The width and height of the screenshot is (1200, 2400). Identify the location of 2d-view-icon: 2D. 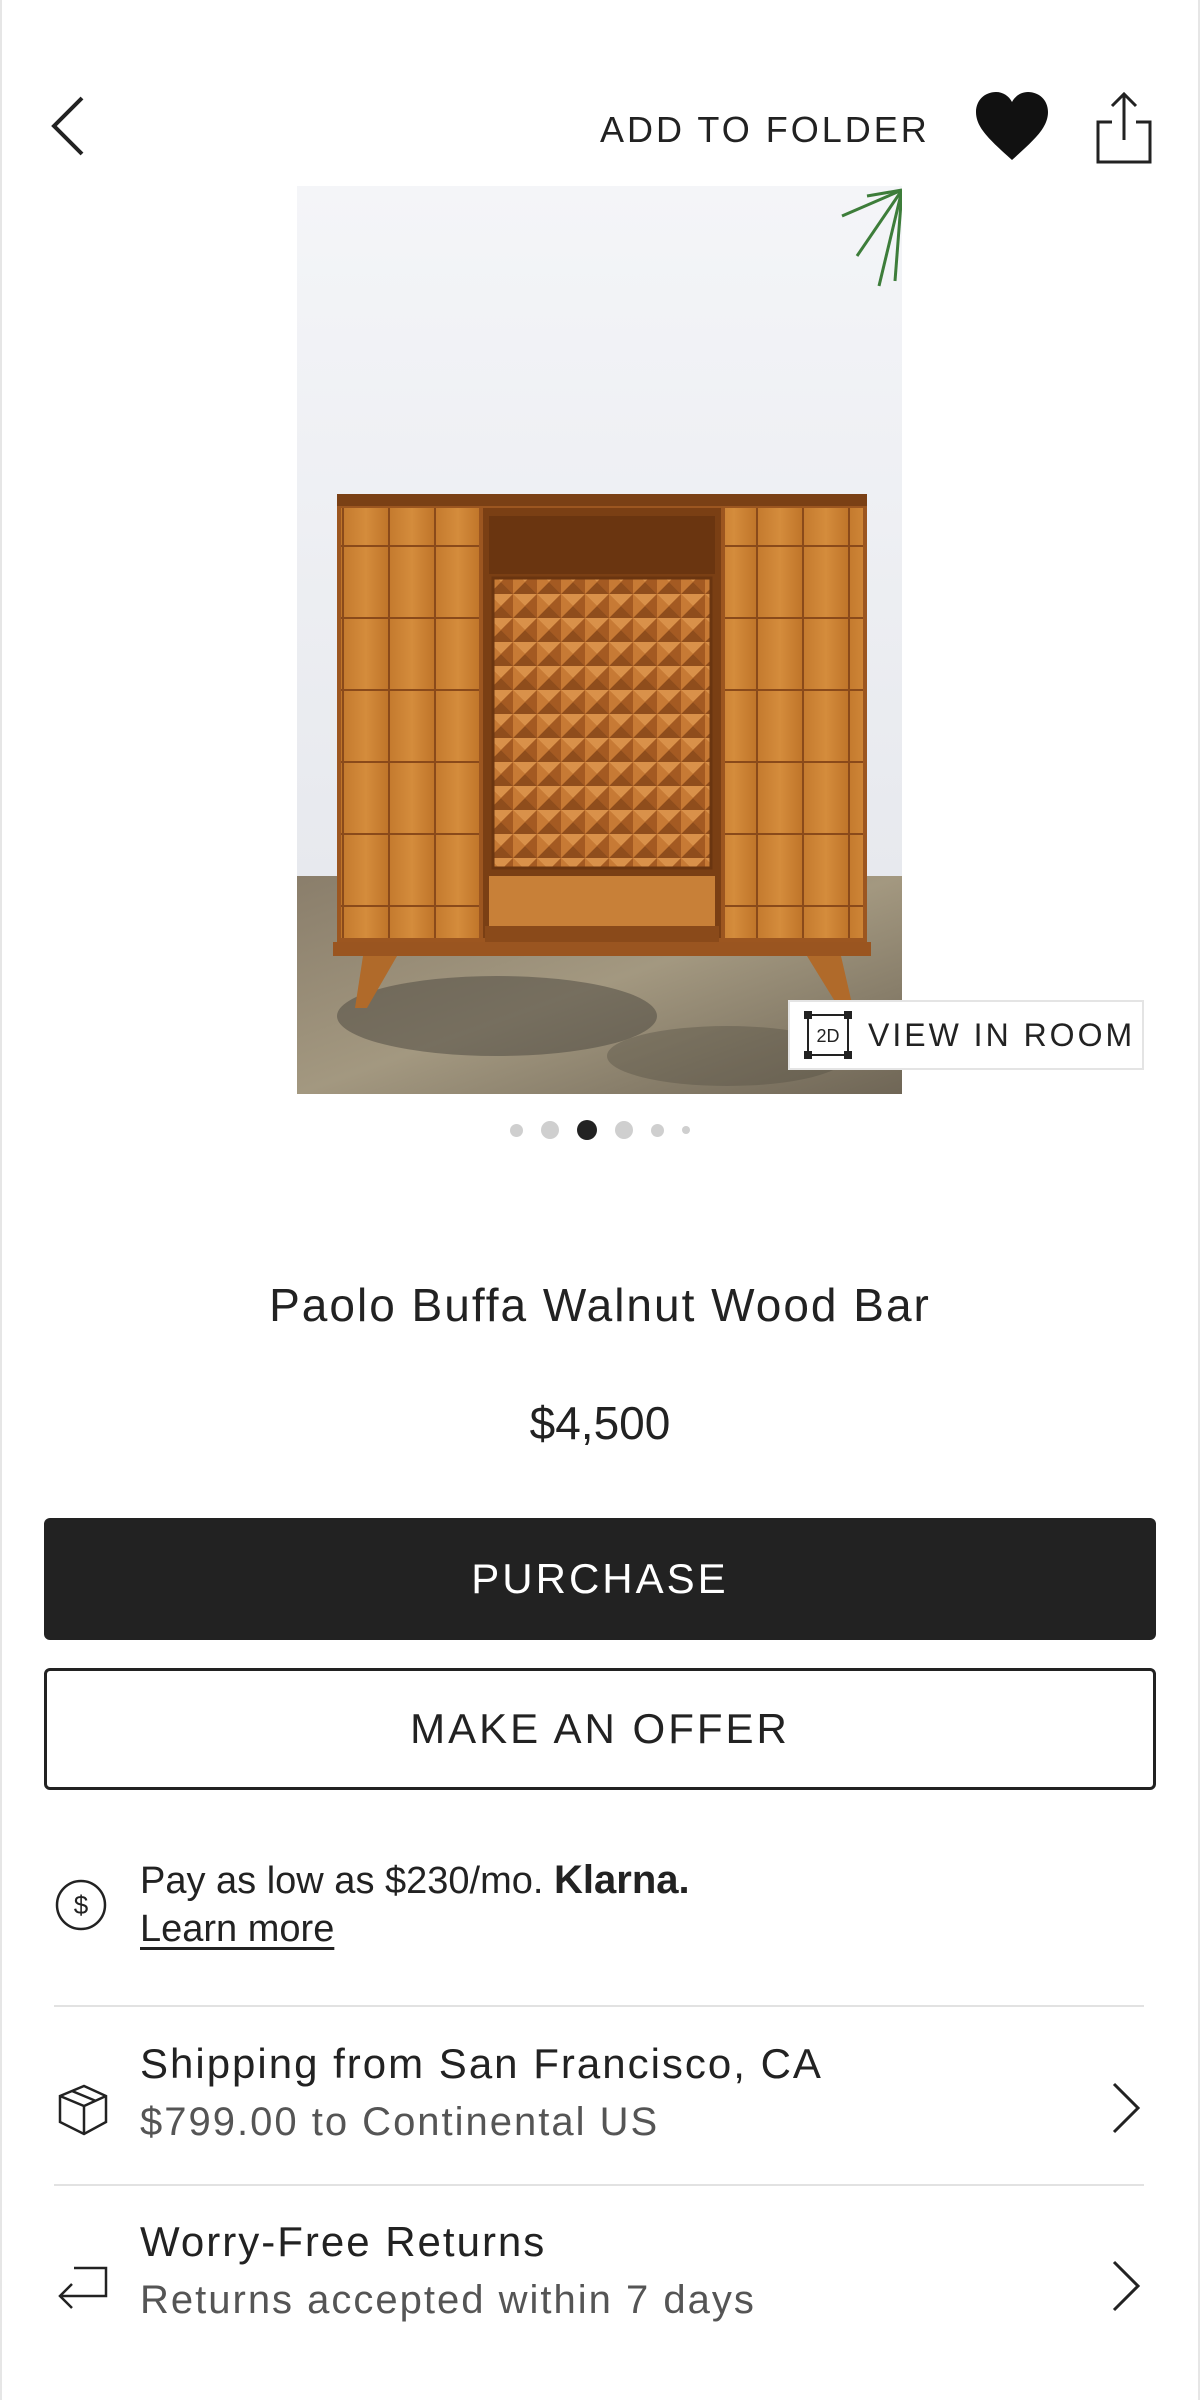
(828, 1035).